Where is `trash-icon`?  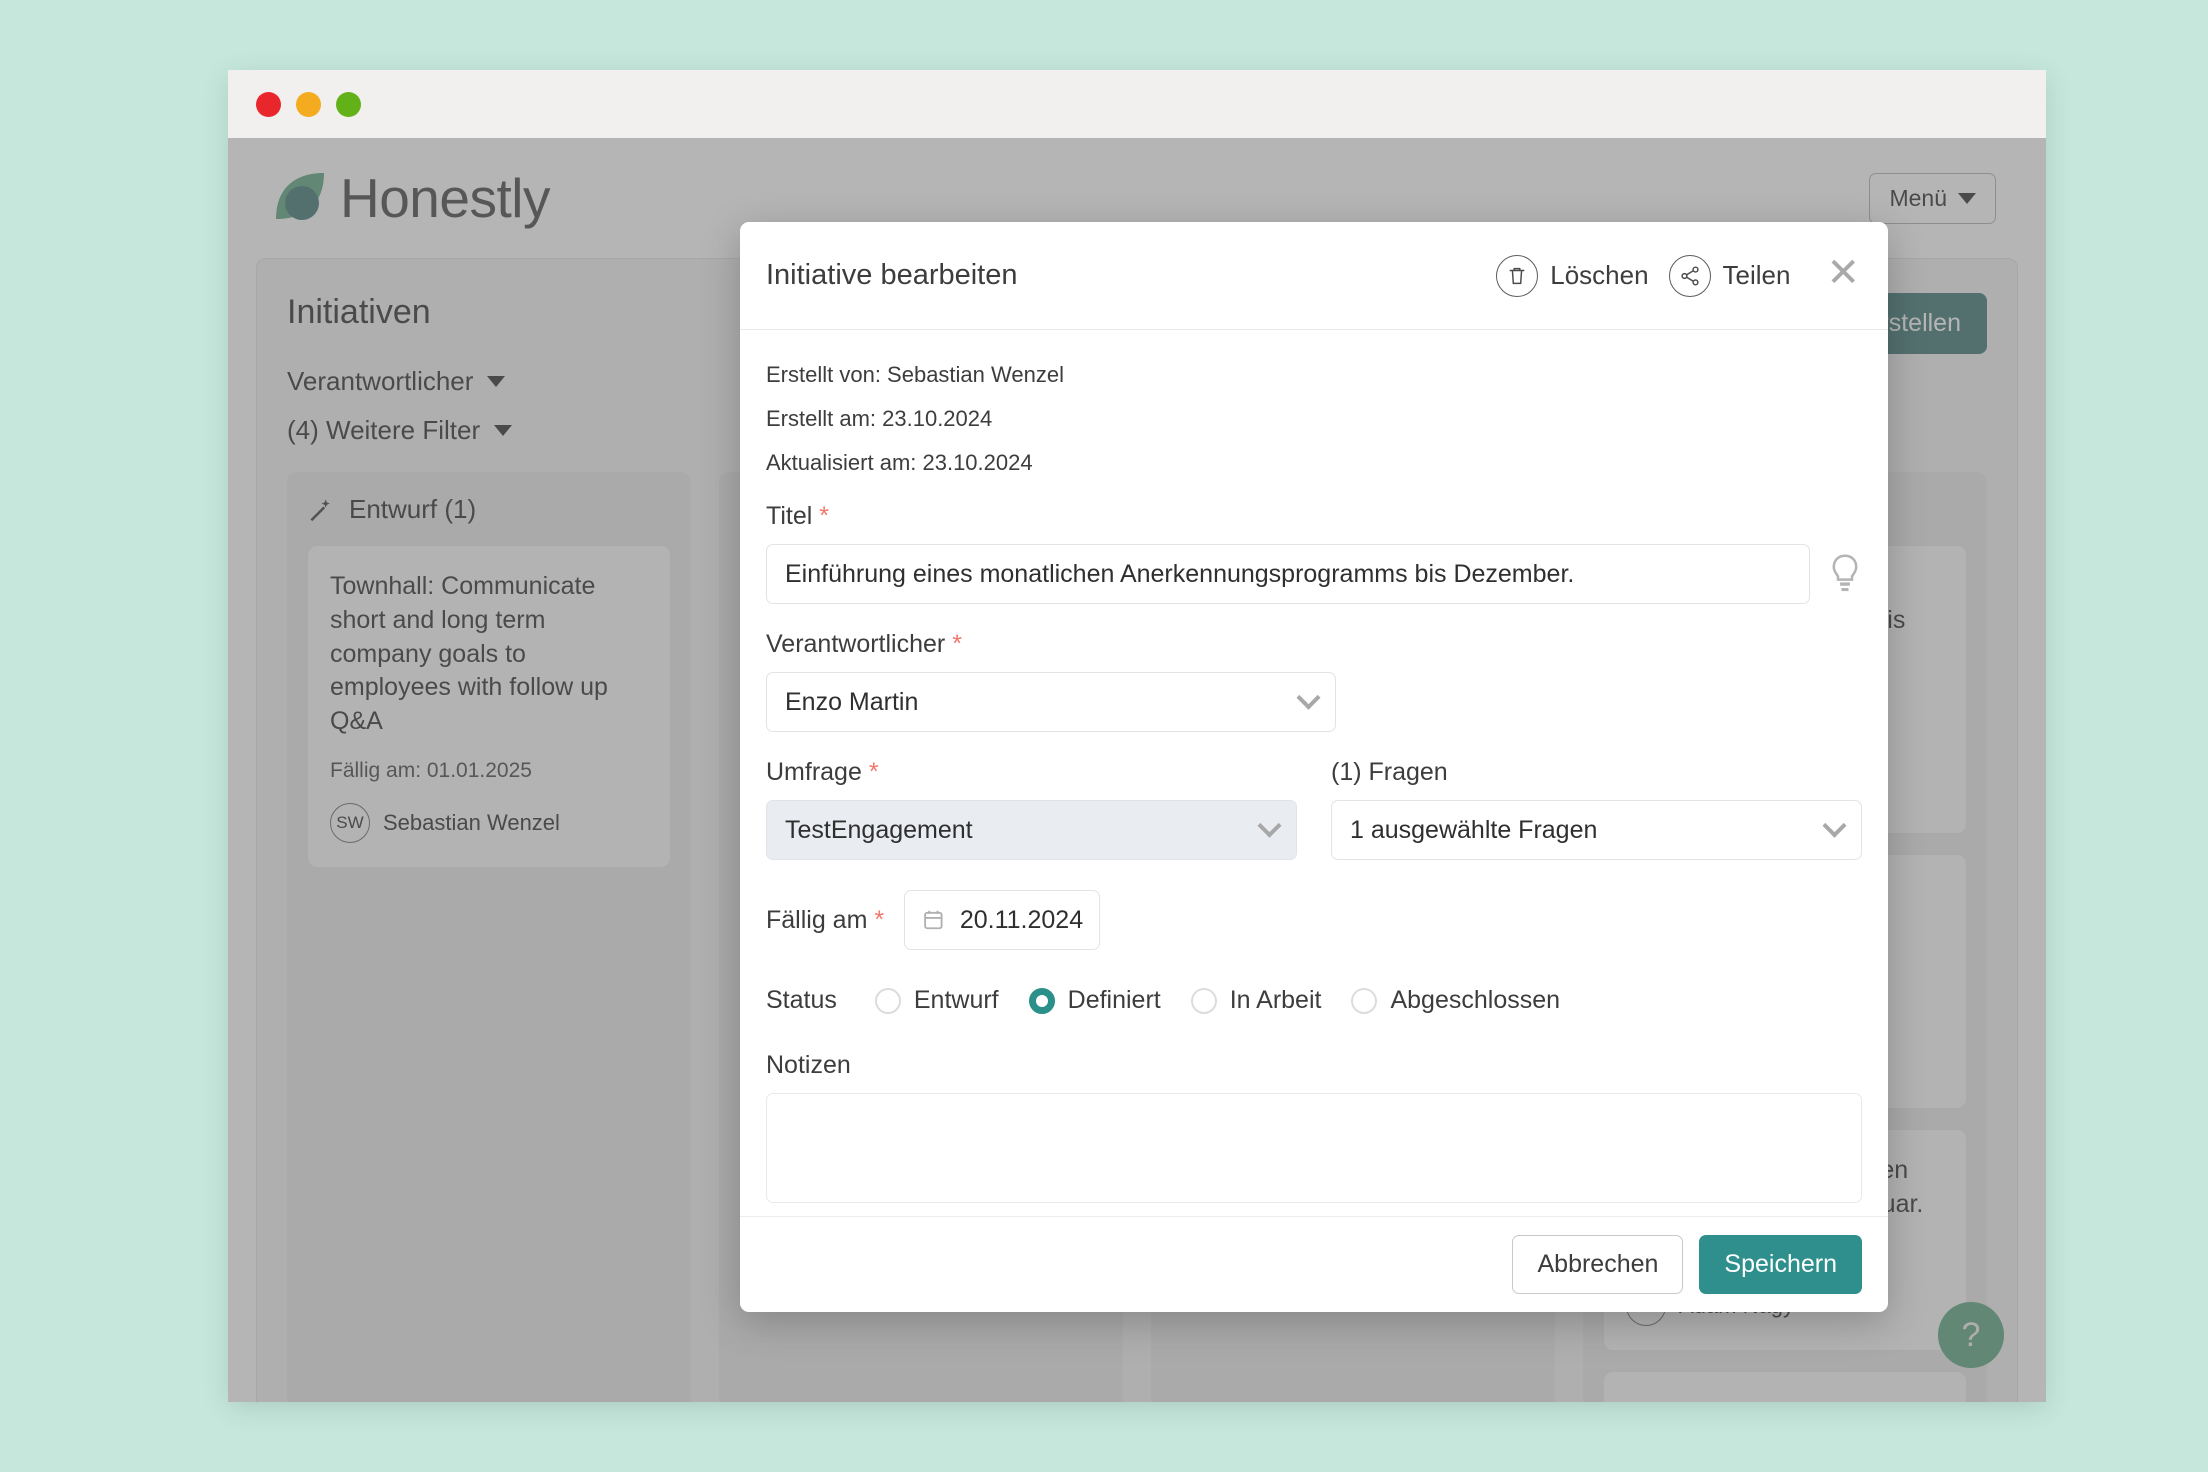
trash-icon is located at coordinates (1517, 275).